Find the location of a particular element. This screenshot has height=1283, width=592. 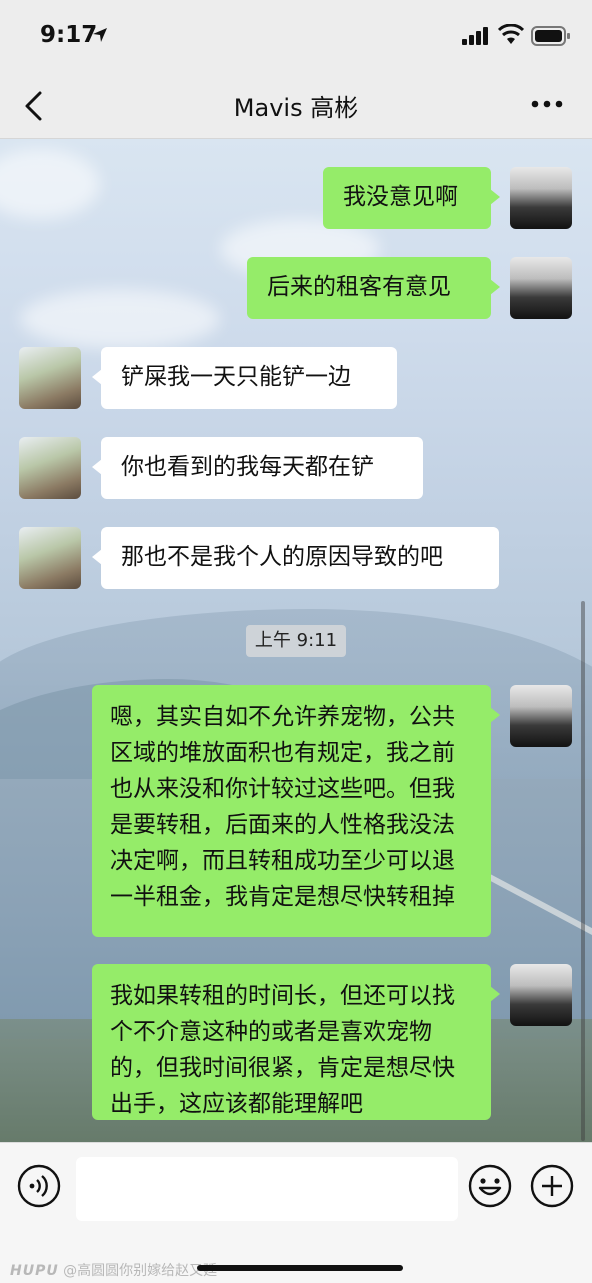

signal-icon is located at coordinates (475, 36).